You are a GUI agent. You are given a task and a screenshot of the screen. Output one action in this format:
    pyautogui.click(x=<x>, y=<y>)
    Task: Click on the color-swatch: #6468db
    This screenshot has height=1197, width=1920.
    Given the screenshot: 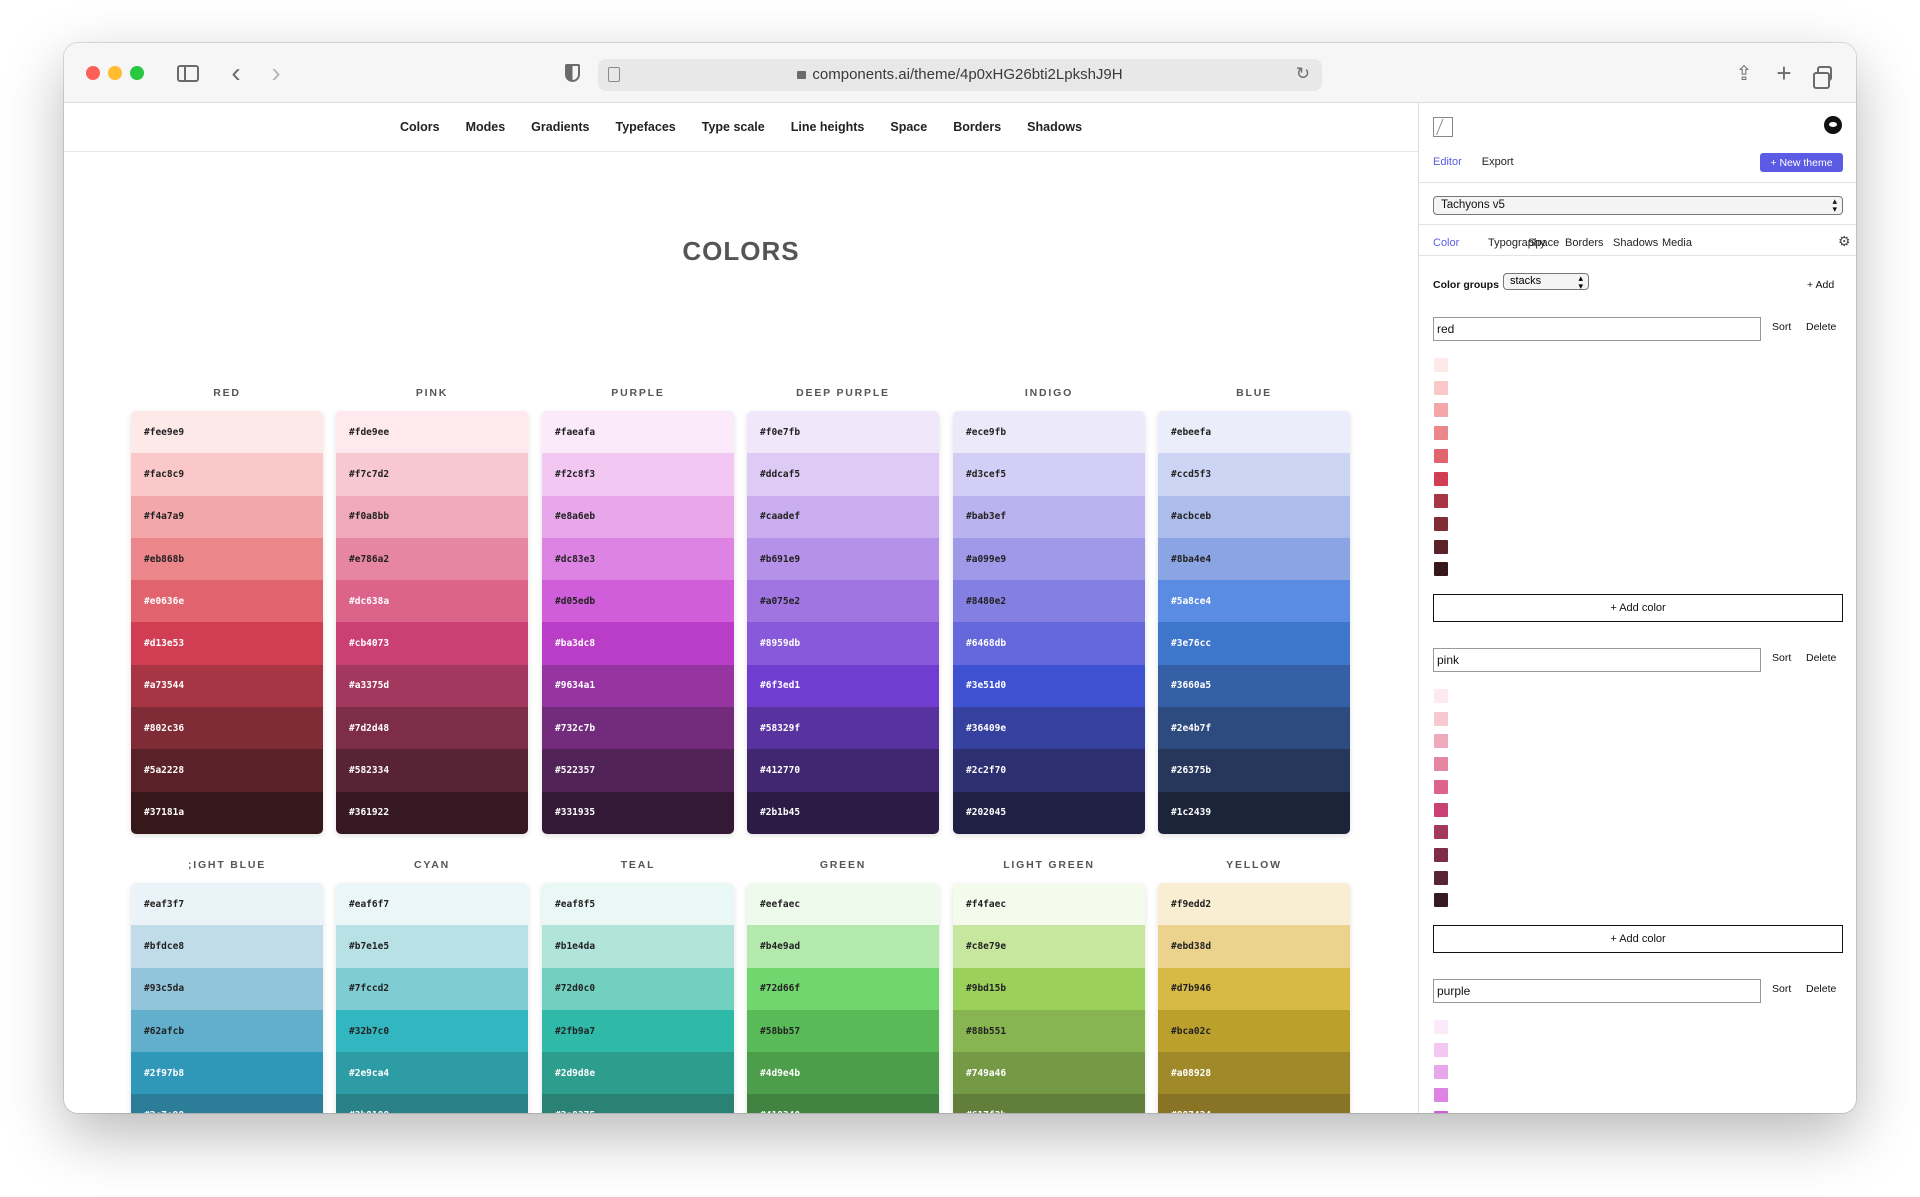 What is the action you would take?
    pyautogui.click(x=1049, y=643)
    